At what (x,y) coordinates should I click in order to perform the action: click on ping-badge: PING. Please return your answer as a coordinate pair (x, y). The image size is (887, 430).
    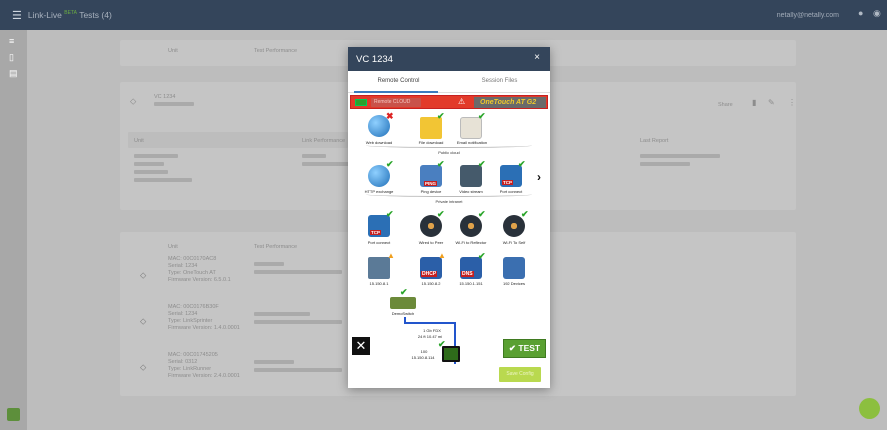
    Looking at the image, I should click on (431, 183).